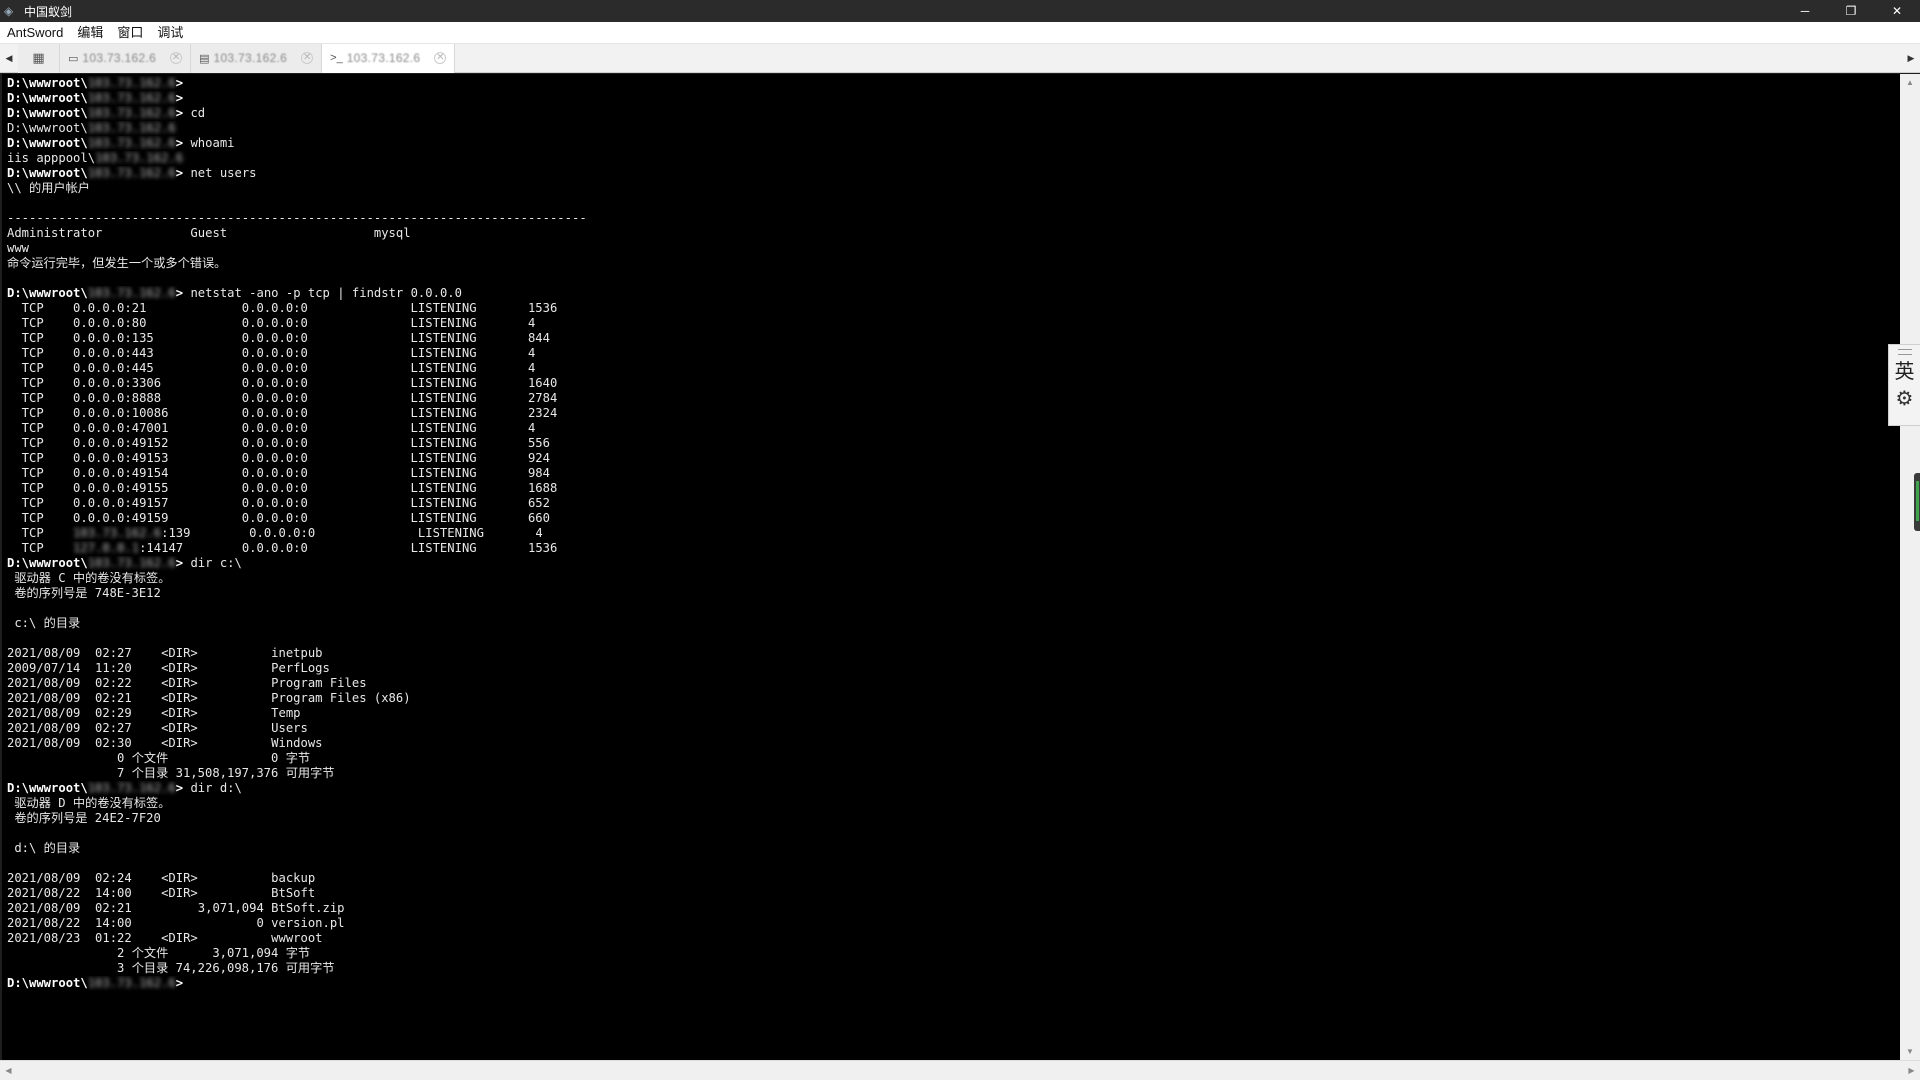  I want to click on terminal-line: 2009/07/14 11:20 <DIR> PerfLogs, so click(953, 668).